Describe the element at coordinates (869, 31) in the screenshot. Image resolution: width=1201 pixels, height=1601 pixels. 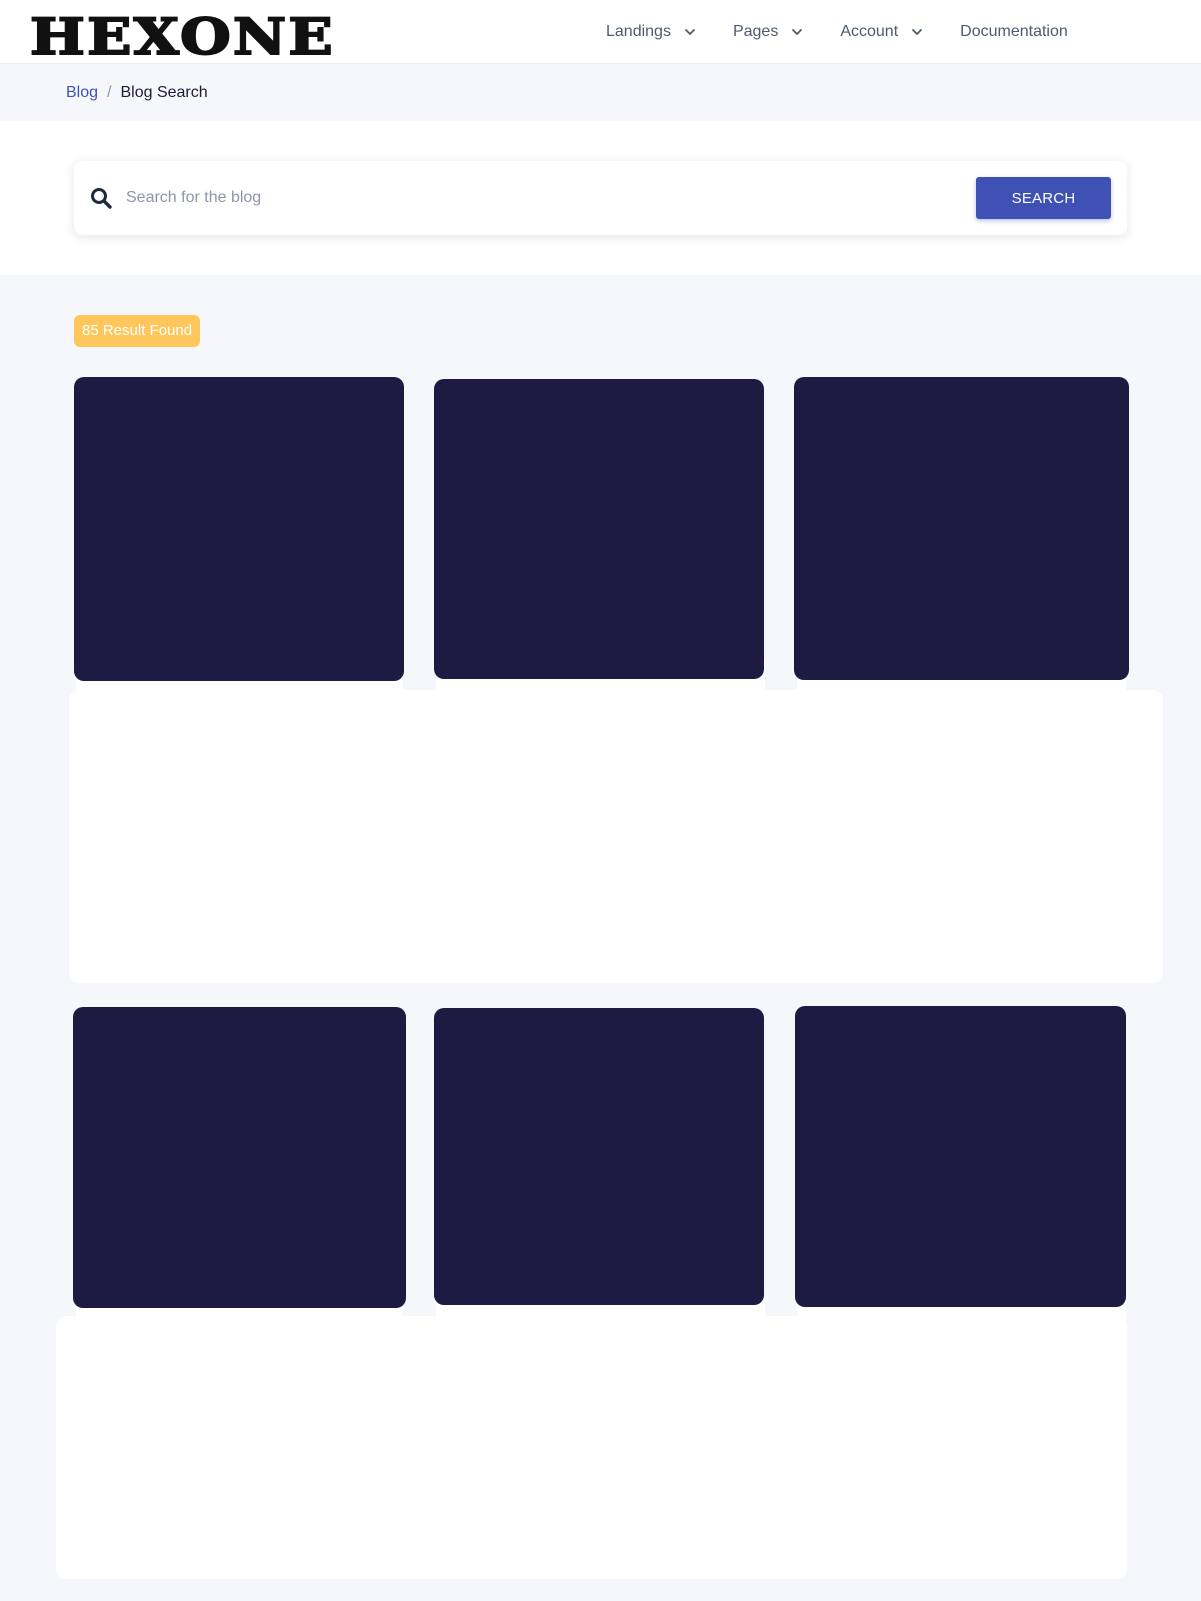
I see `nav-item-label: Account` at that location.